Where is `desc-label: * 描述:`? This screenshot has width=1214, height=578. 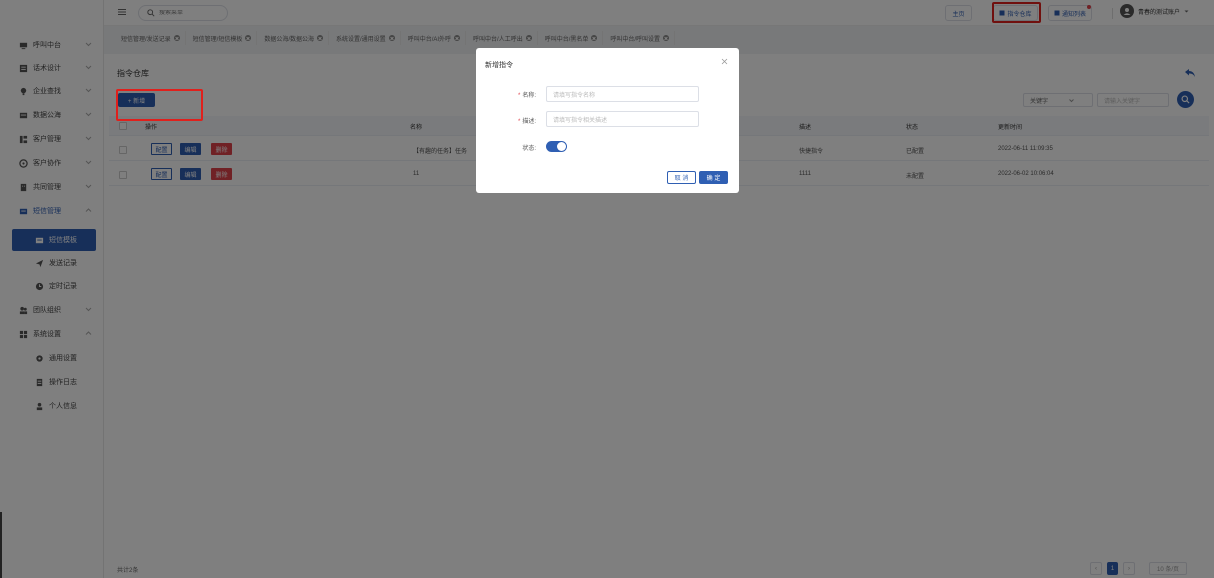
desc-label: * 描述: is located at coordinates (526, 122).